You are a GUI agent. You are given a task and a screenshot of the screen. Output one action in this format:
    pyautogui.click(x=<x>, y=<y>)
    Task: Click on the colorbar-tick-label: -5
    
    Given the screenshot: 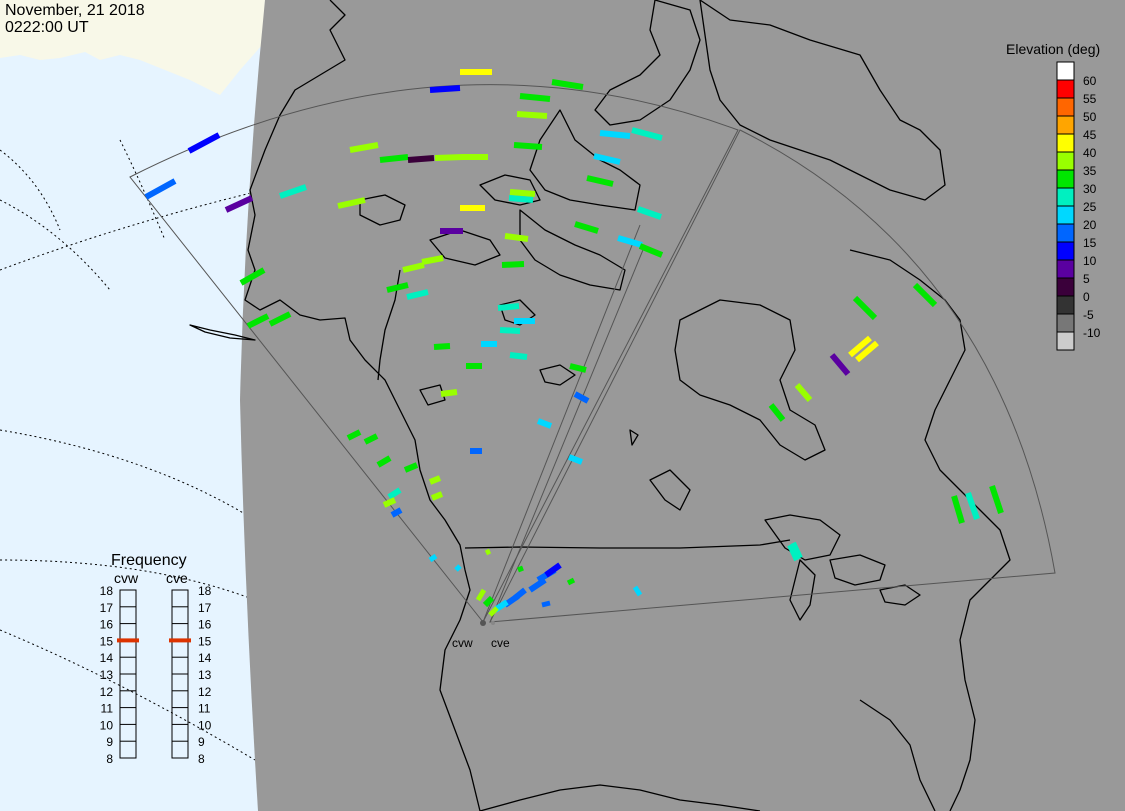 What is the action you would take?
    pyautogui.click(x=1088, y=315)
    